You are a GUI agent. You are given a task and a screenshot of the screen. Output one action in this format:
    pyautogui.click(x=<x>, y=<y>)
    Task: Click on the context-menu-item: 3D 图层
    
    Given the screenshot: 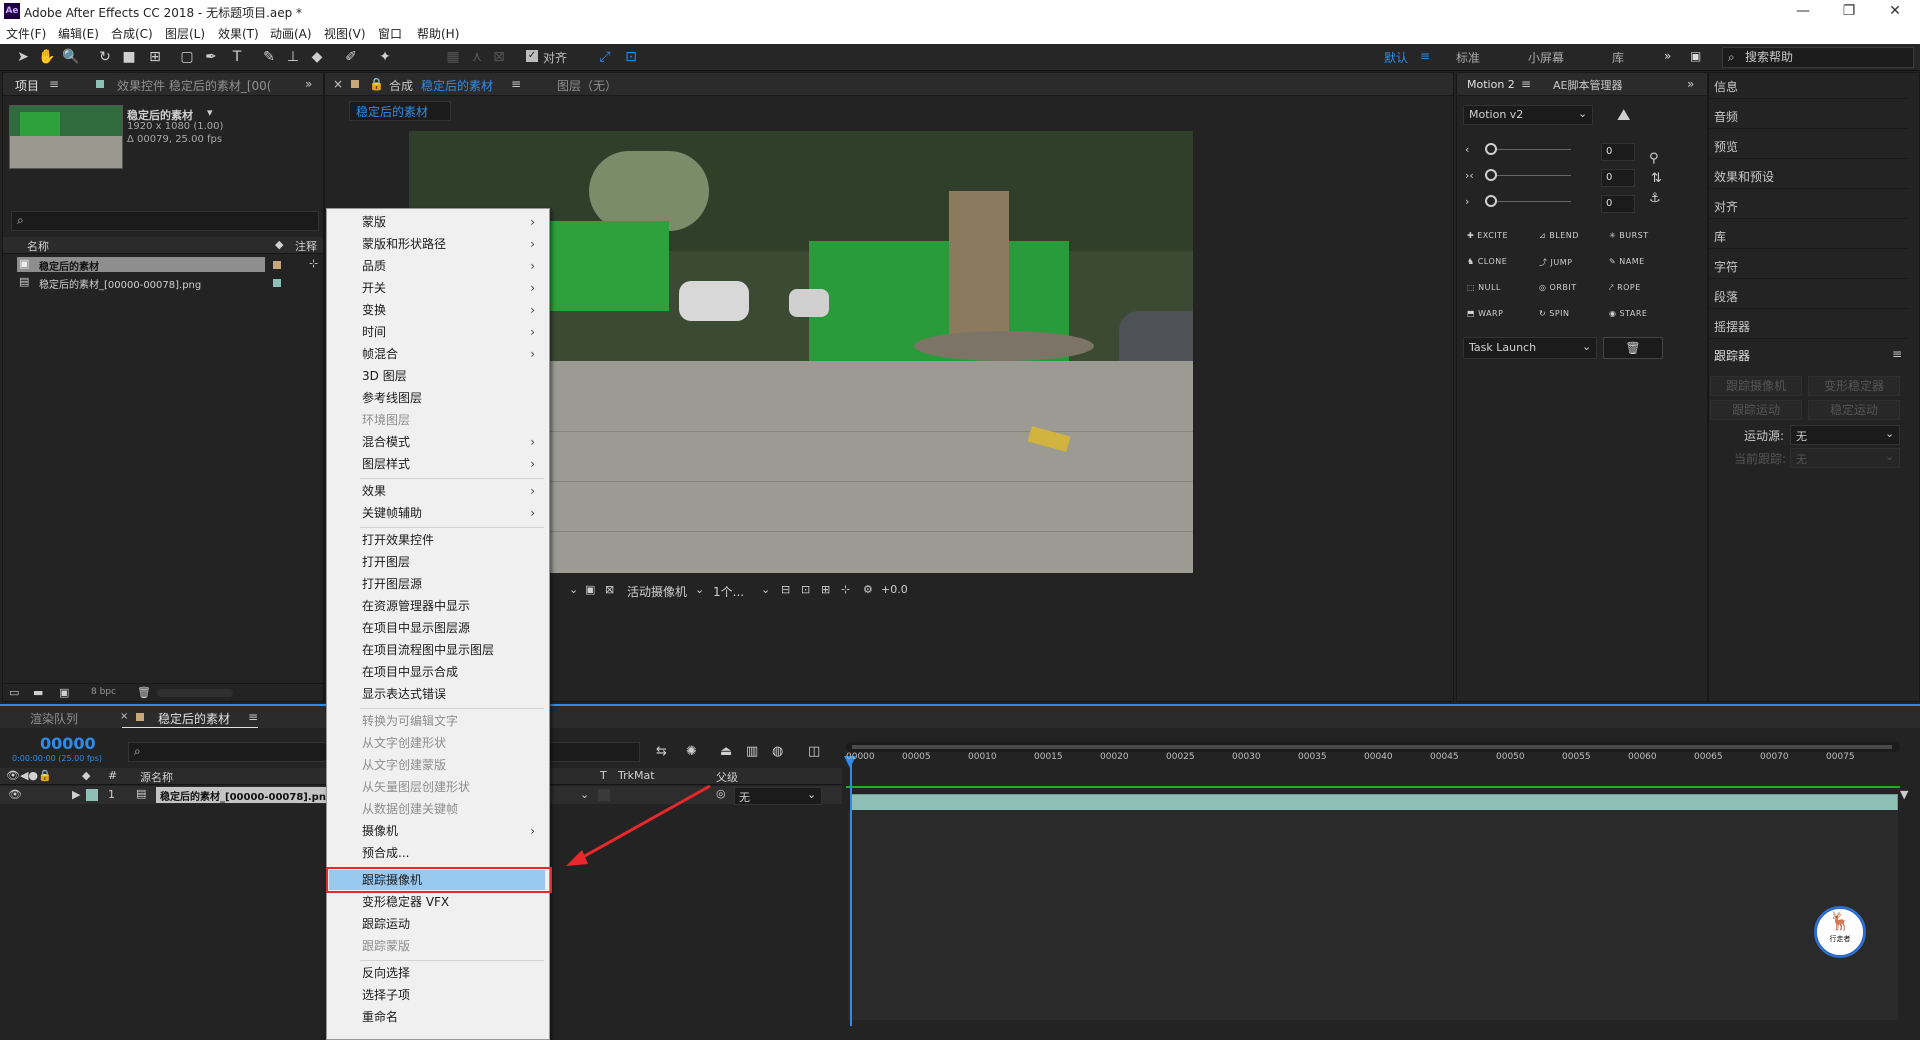 What is the action you would take?
    pyautogui.click(x=437, y=376)
    